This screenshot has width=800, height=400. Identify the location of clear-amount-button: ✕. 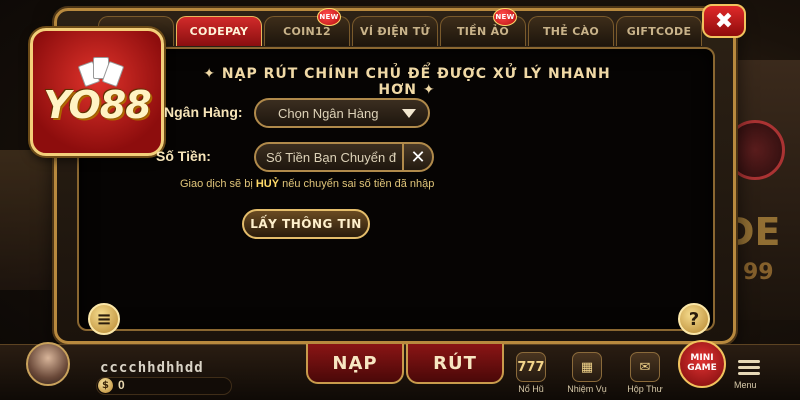
(418, 157).